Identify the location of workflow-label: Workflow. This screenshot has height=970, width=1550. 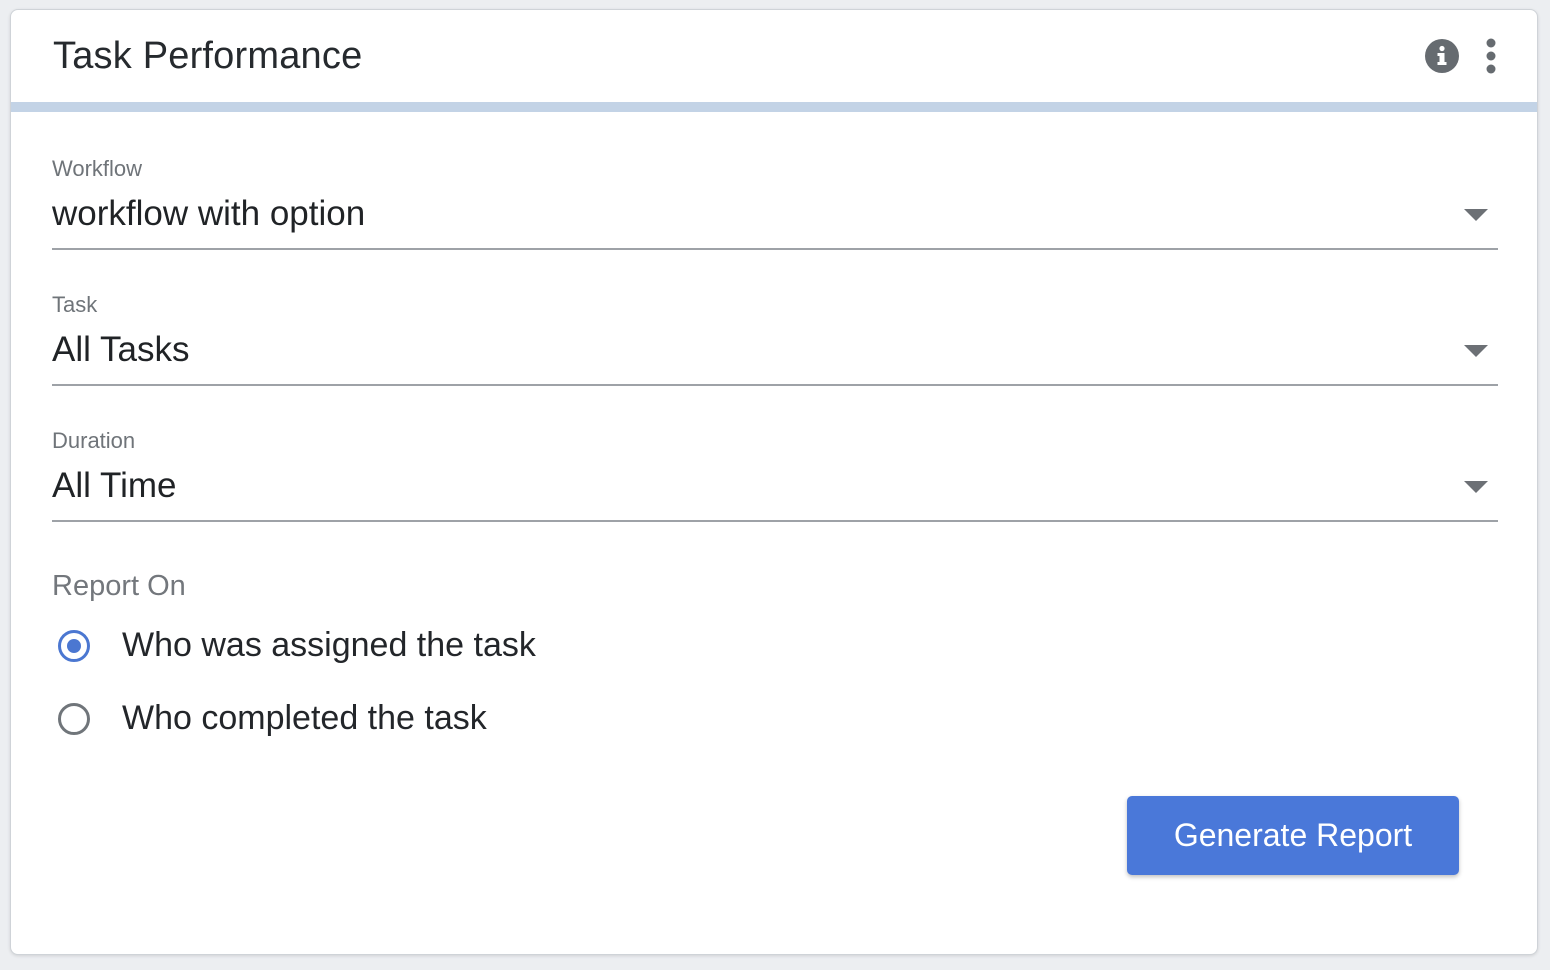
(97, 168).